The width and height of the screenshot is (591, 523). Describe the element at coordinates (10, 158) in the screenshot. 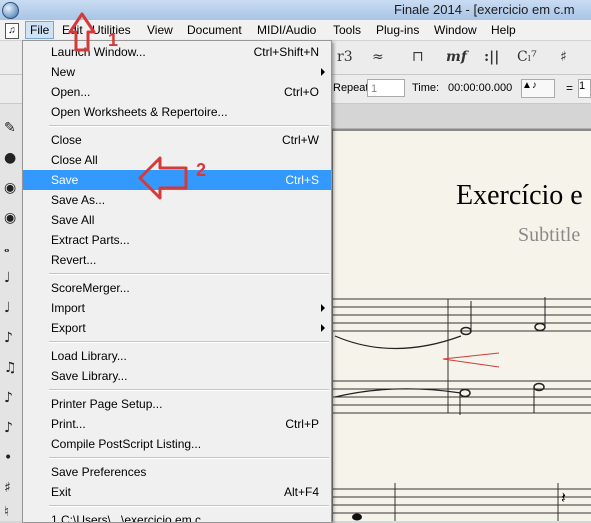

I see `speedy-entry-icon: ●` at that location.